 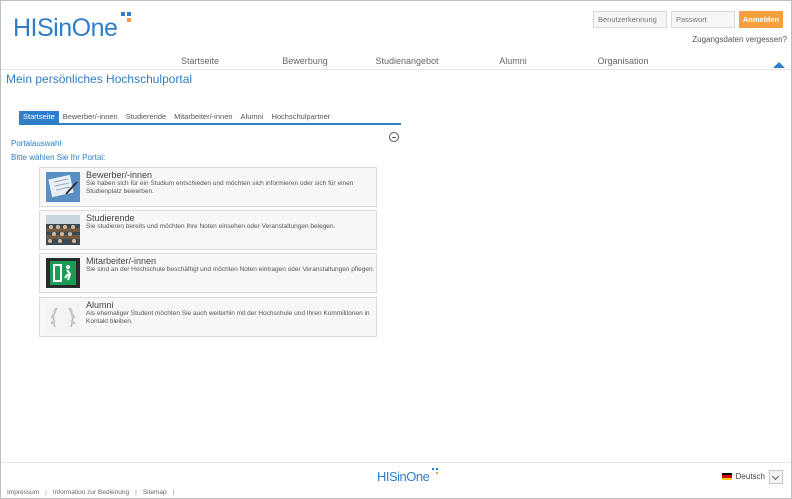 I want to click on footer-logo: HISinOne, so click(x=408, y=477).